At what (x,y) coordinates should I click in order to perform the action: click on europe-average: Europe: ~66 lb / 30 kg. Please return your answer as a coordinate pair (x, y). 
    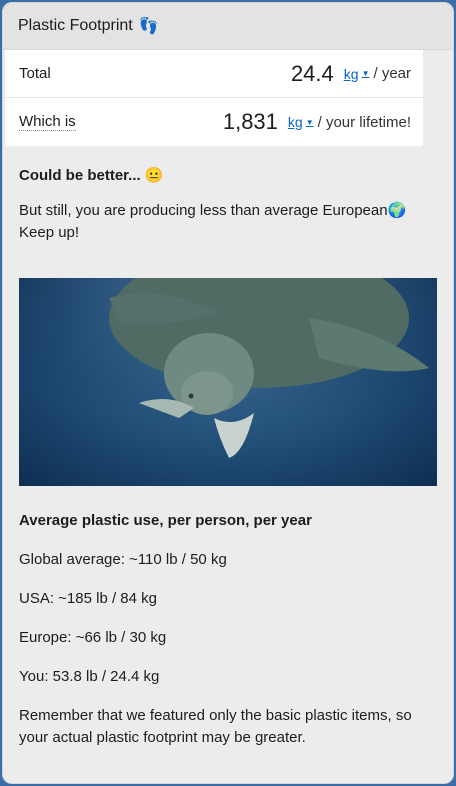
    Looking at the image, I should click on (93, 637).